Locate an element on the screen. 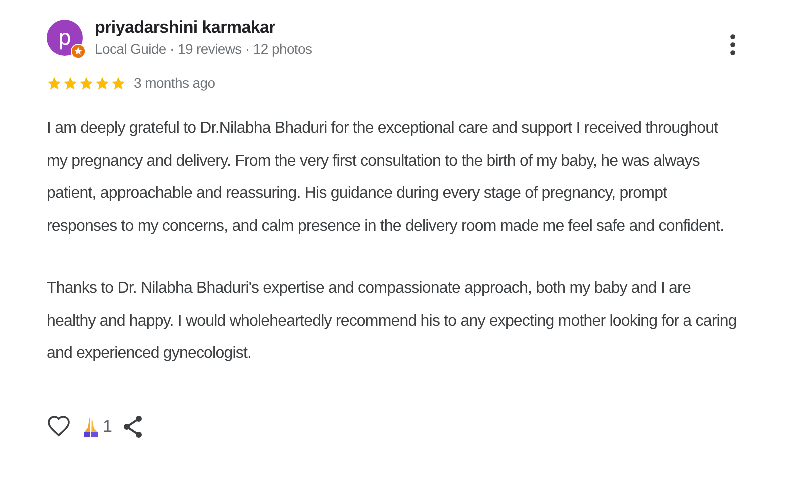 This screenshot has height=500, width=800. avatar: p is located at coordinates (65, 38).